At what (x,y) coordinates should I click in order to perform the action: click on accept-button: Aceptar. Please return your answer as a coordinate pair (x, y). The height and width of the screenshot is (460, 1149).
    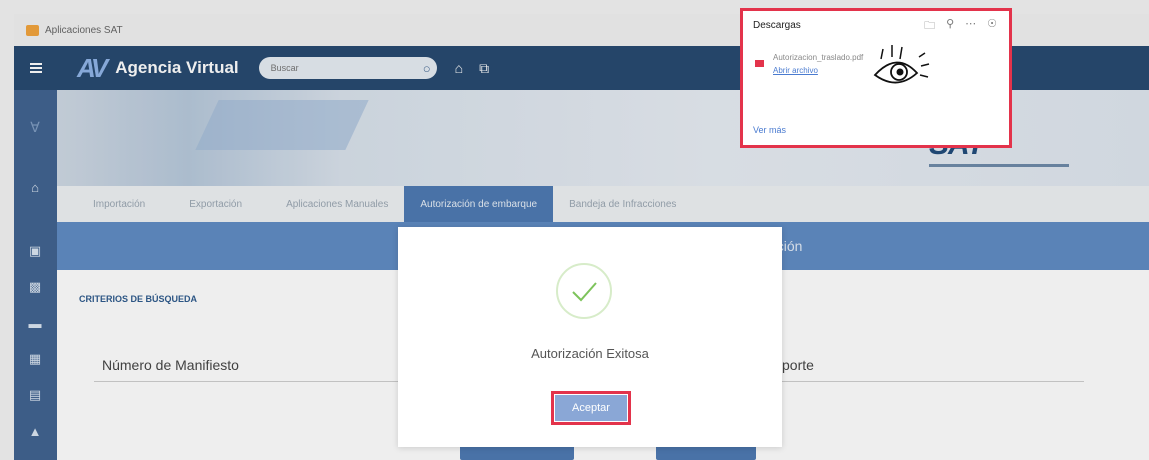
    Looking at the image, I should click on (591, 408).